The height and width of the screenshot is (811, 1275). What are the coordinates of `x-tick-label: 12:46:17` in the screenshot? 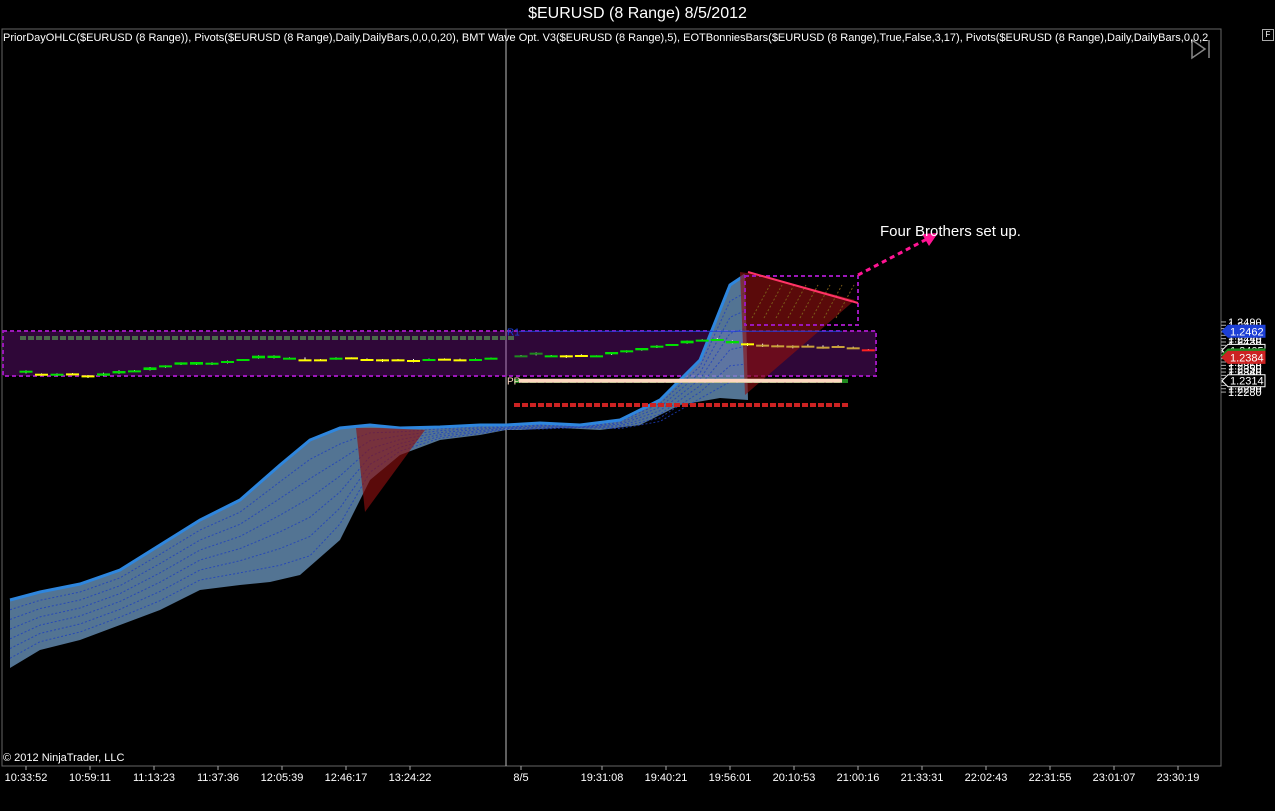 It's located at (346, 778).